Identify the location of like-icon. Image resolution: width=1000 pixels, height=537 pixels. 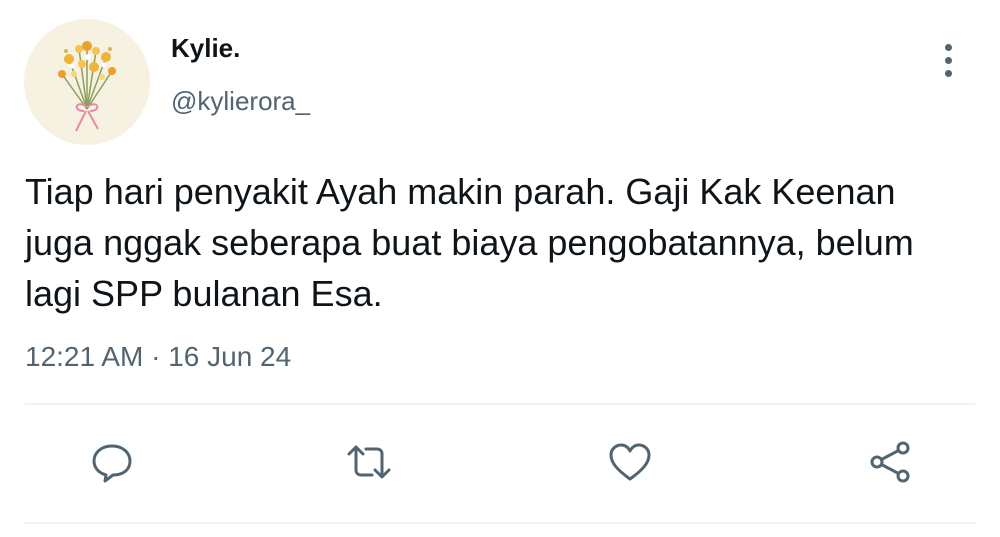
(630, 462).